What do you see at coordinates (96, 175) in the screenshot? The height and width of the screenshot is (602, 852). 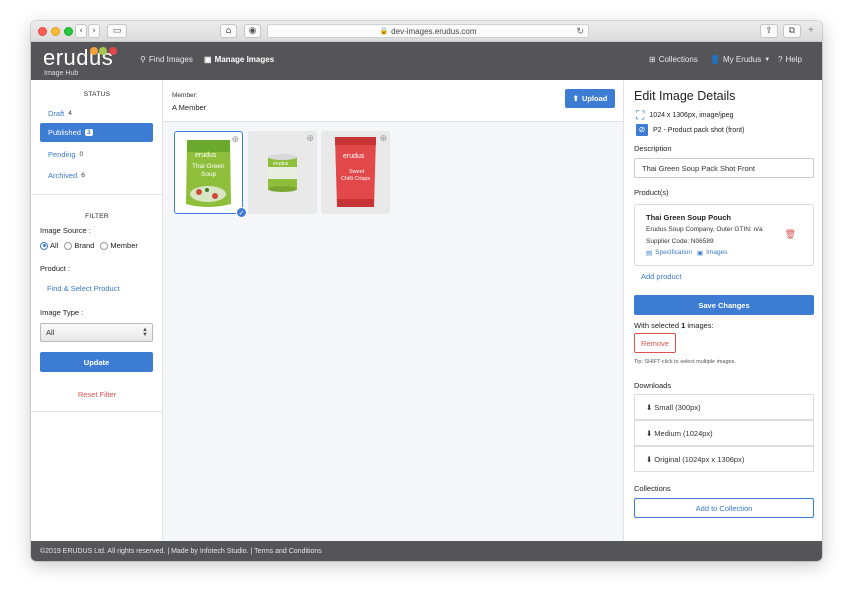 I see `status-archived: Archived 6` at bounding box center [96, 175].